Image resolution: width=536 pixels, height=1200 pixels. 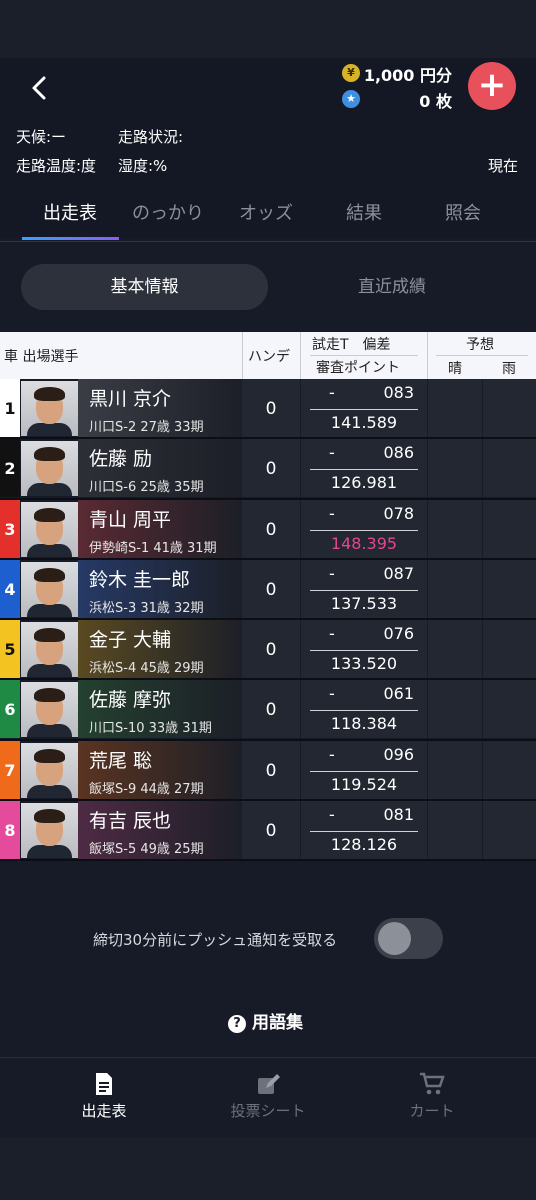 I want to click on rider-meta: 川口S-10 33歳 31期, so click(x=150, y=729).